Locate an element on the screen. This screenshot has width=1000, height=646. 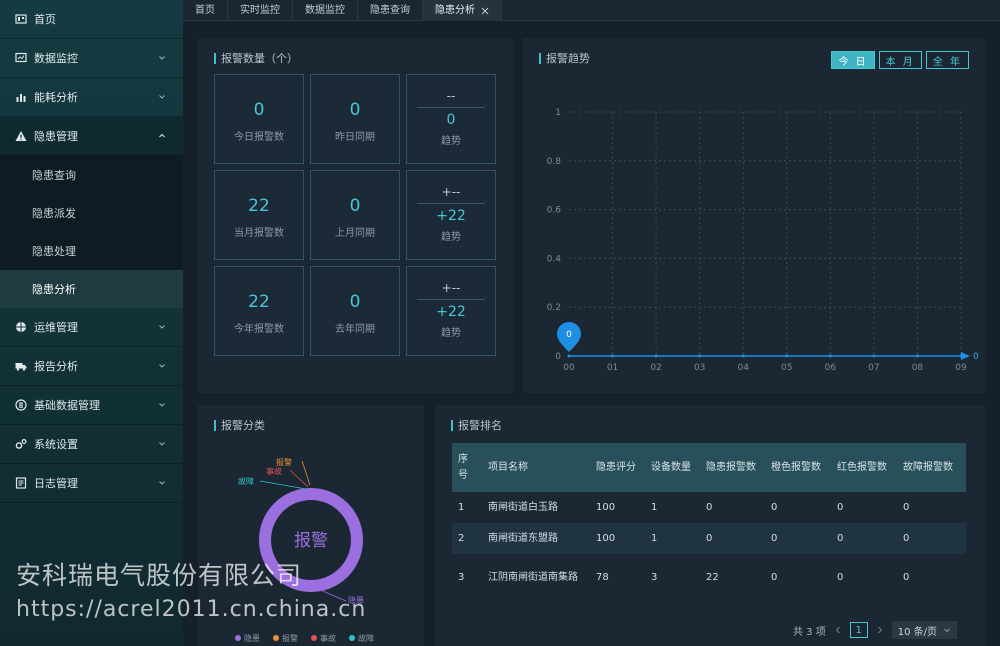
table-row: 3 江阴南闸街道南集路 78 3 22 0 0 0 is located at coordinates (709, 577).